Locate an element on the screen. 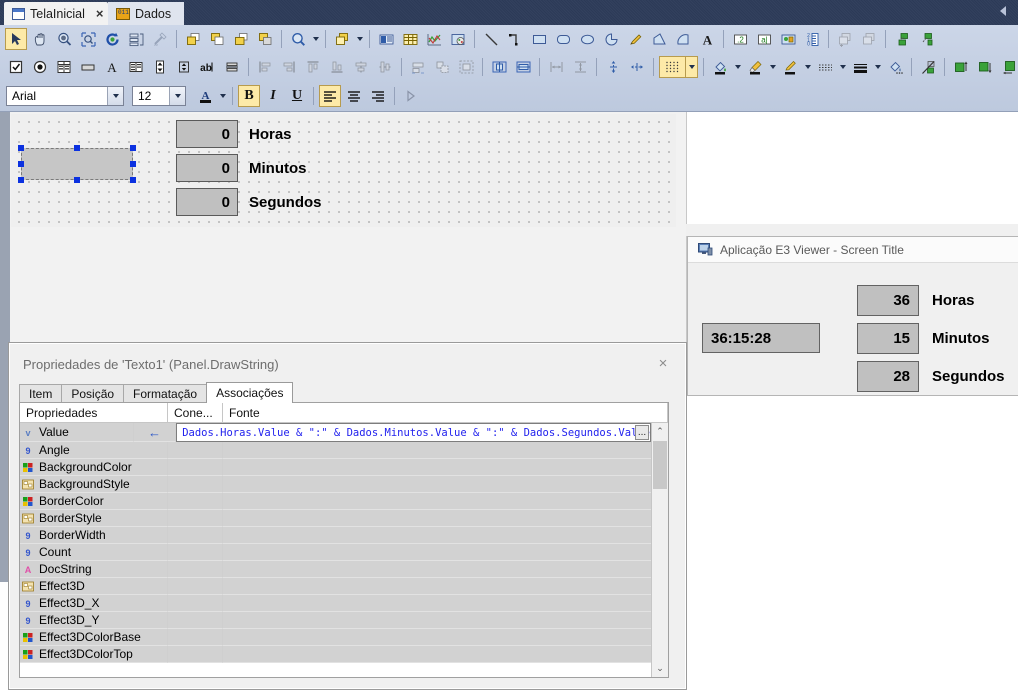  refresh-tool is located at coordinates (112, 39).